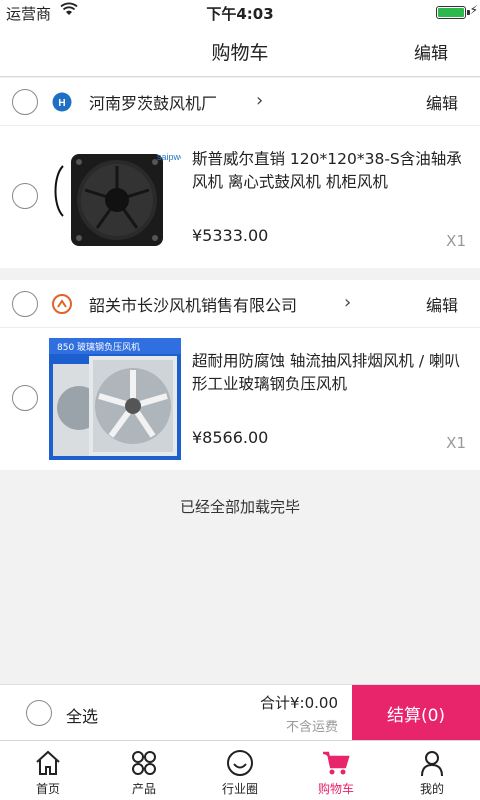  Describe the element at coordinates (311, 727) in the screenshot. I see `shipping-note: 不含运费` at that location.